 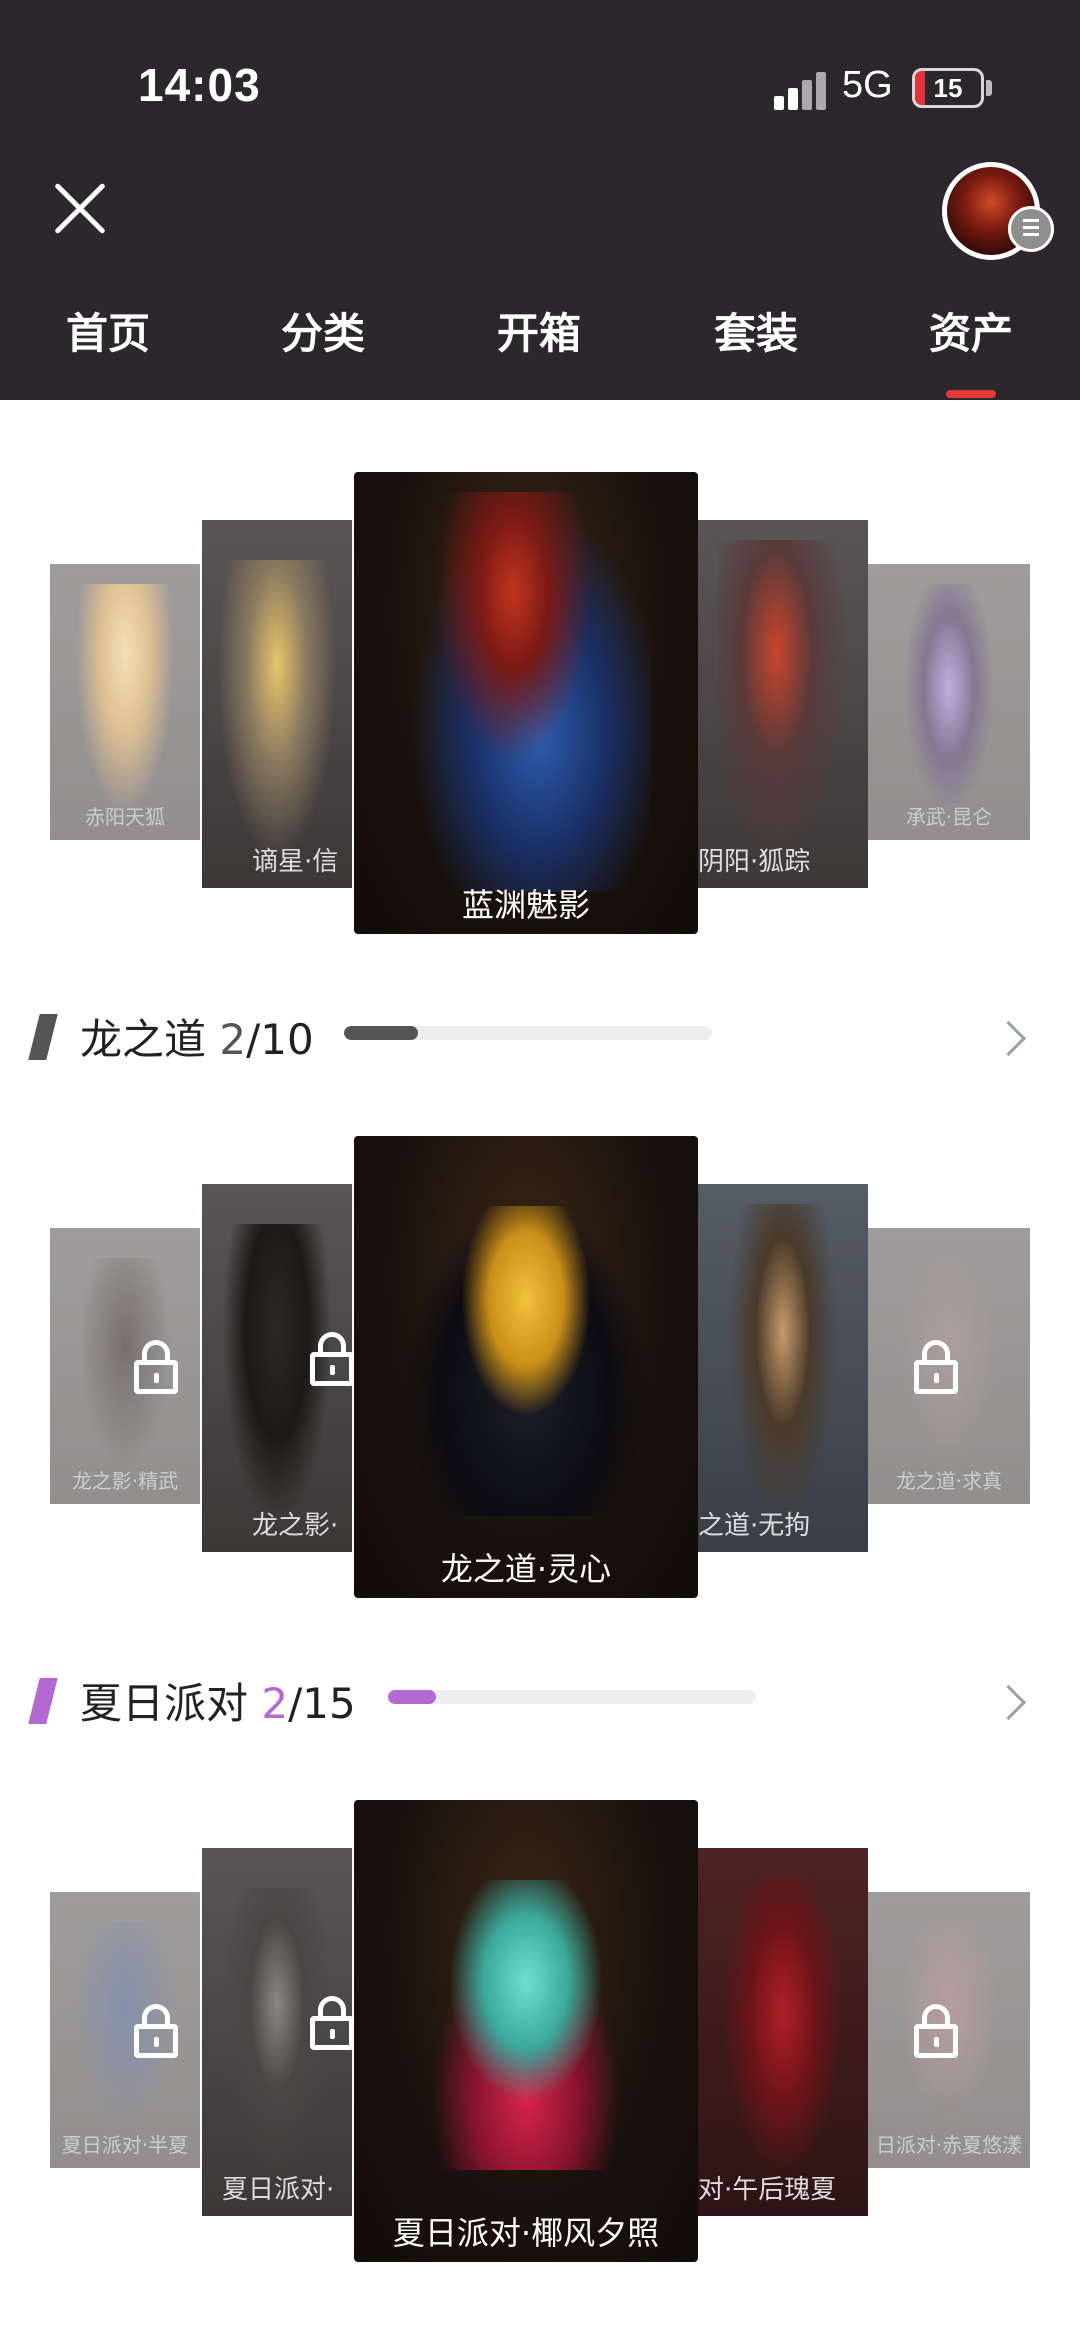 I want to click on carousel-card: 阴阳·狐踪, so click(x=783, y=704).